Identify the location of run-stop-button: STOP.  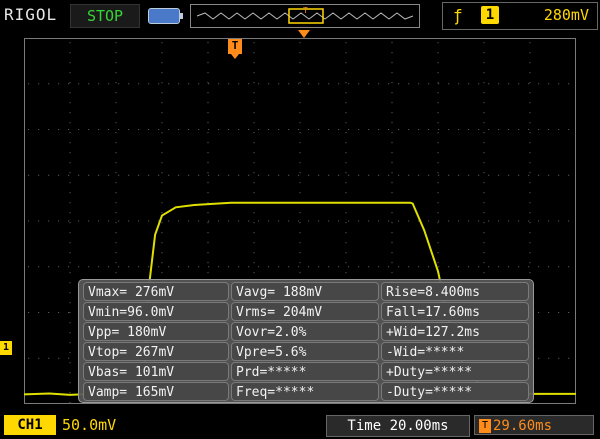
(105, 16).